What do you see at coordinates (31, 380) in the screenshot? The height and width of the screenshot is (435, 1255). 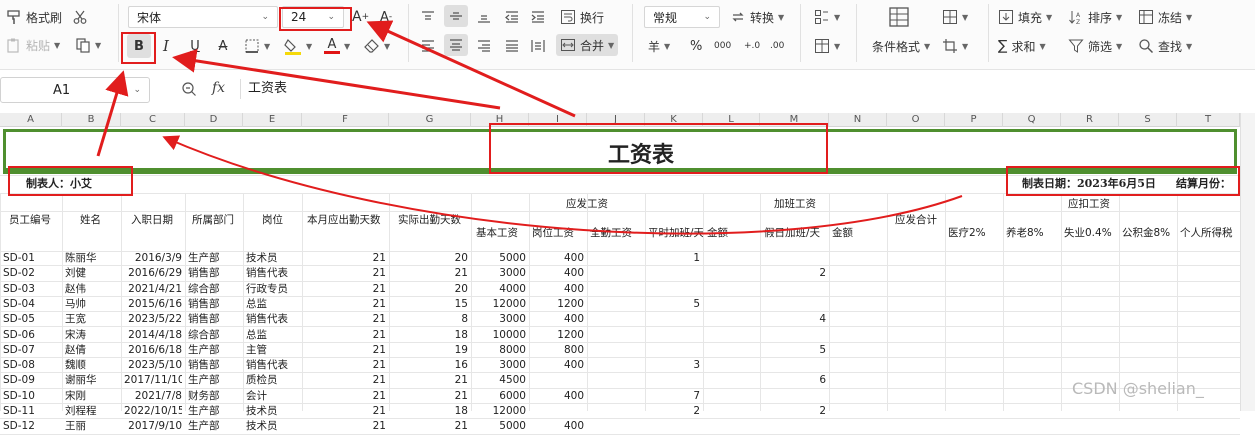 I see `table-cell: SD-09` at bounding box center [31, 380].